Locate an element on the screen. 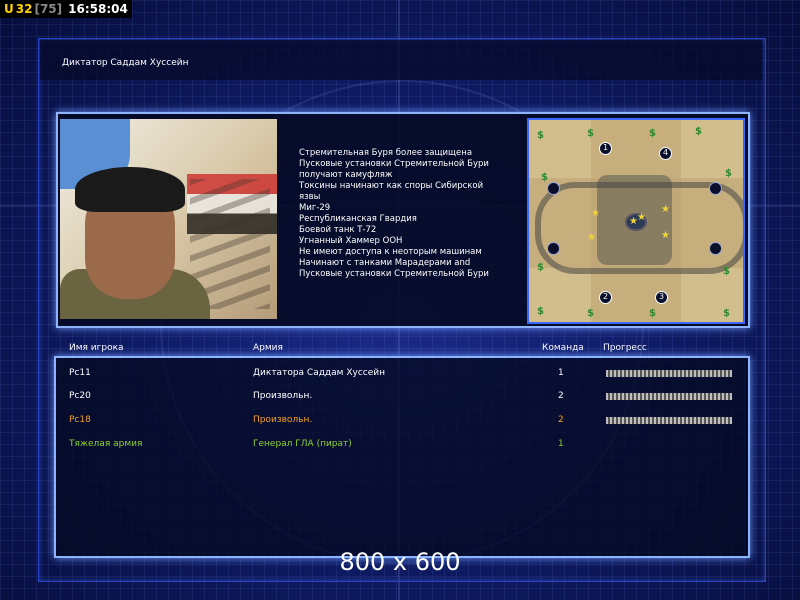  game-clock: 16:58:04 is located at coordinates (98, 9).